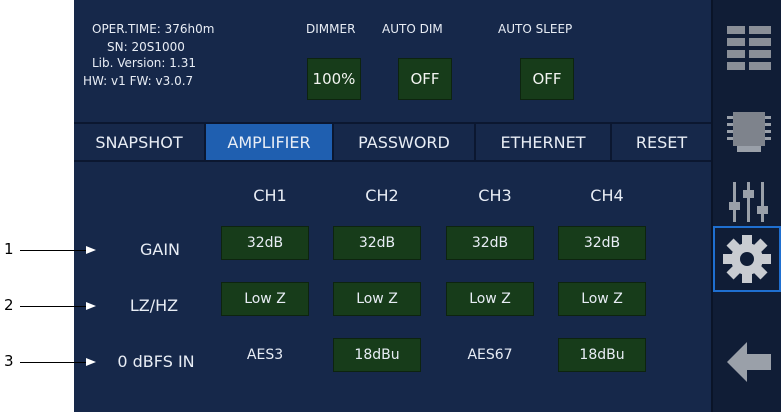 The width and height of the screenshot is (781, 412). What do you see at coordinates (749, 362) in the screenshot?
I see `back-arrow-icon` at bounding box center [749, 362].